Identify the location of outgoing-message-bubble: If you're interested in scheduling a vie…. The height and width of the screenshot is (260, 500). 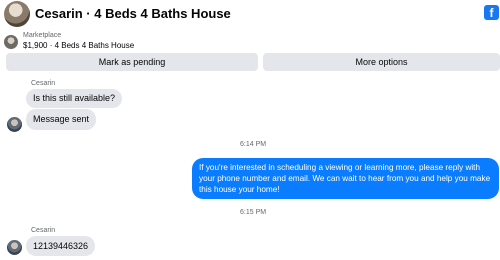
(345, 178).